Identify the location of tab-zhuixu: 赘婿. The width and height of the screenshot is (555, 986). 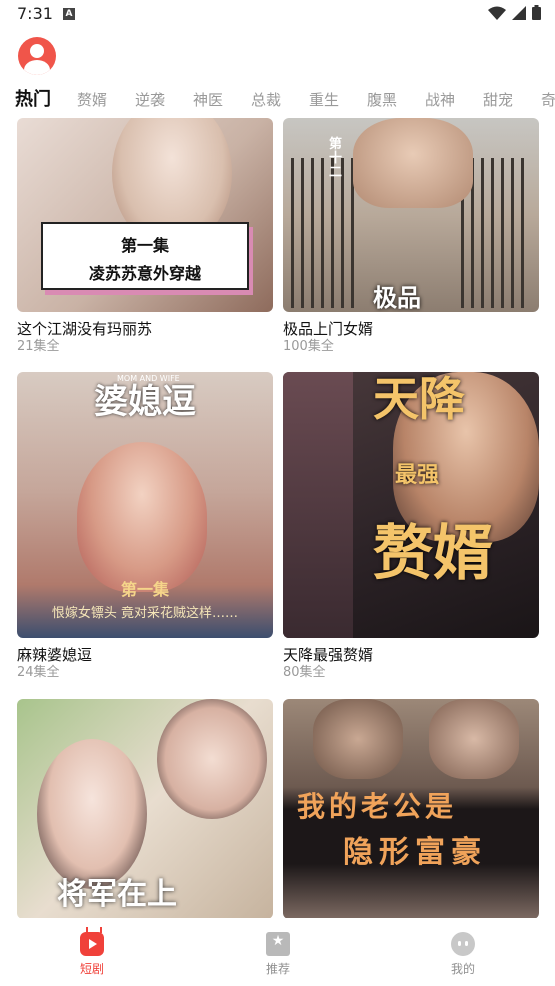
(92, 100).